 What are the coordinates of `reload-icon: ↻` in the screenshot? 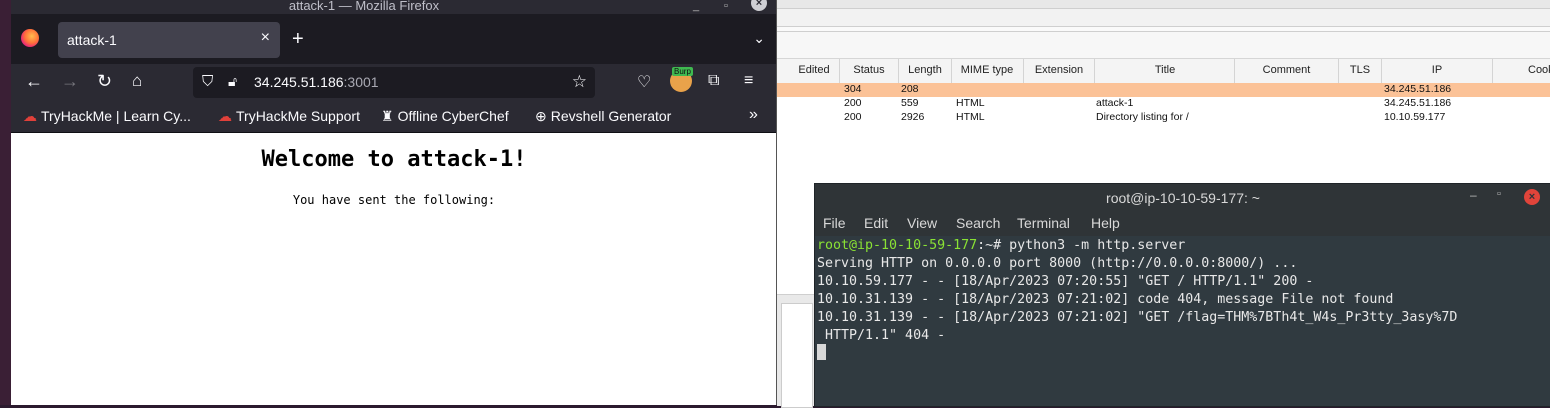 It's located at (104, 81).